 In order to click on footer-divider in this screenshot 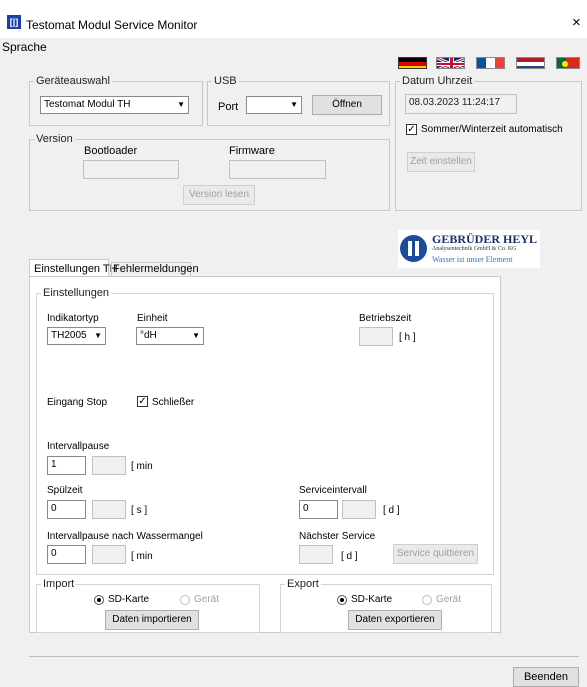, I will do `click(304, 656)`.